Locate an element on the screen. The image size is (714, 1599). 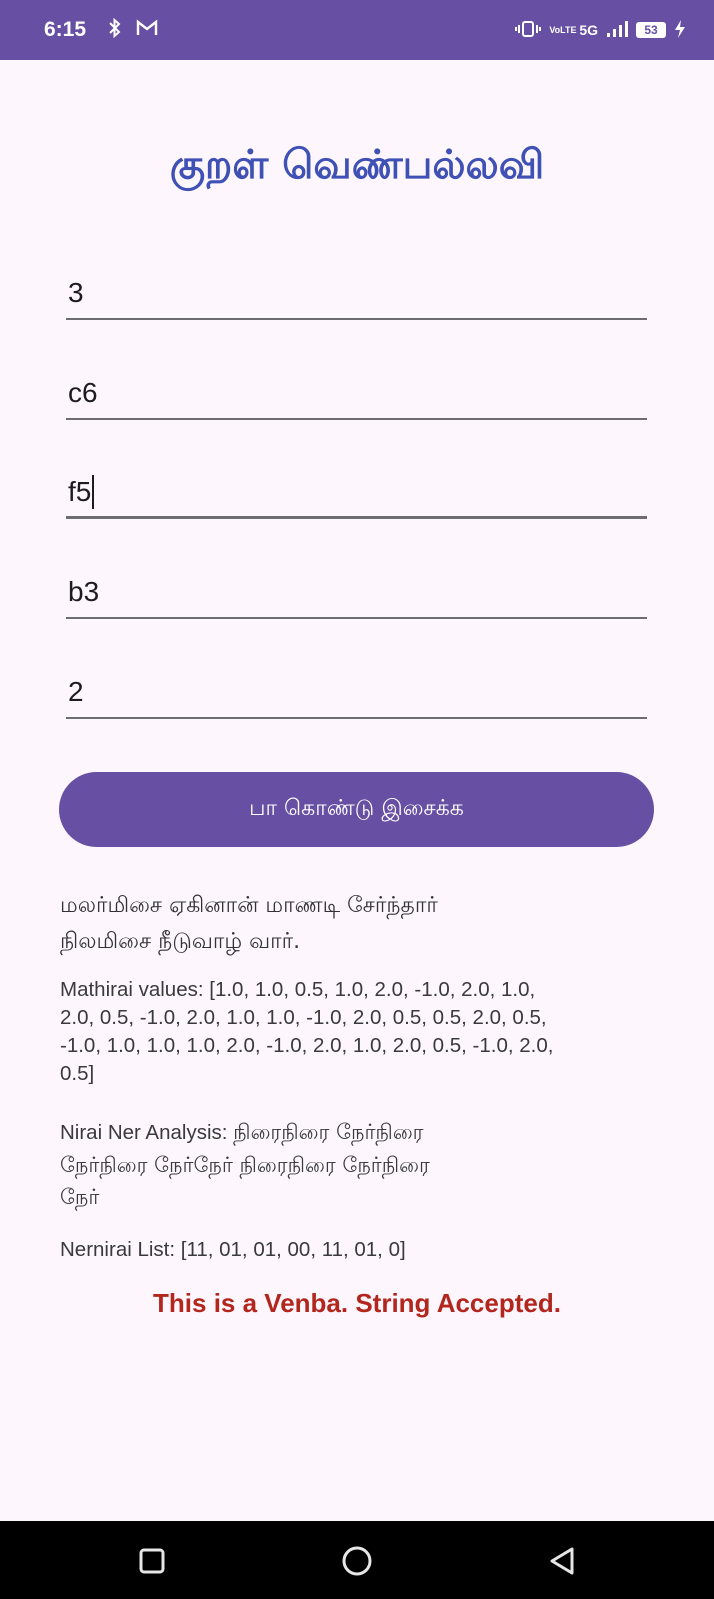
network-label: 5G is located at coordinates (588, 30).